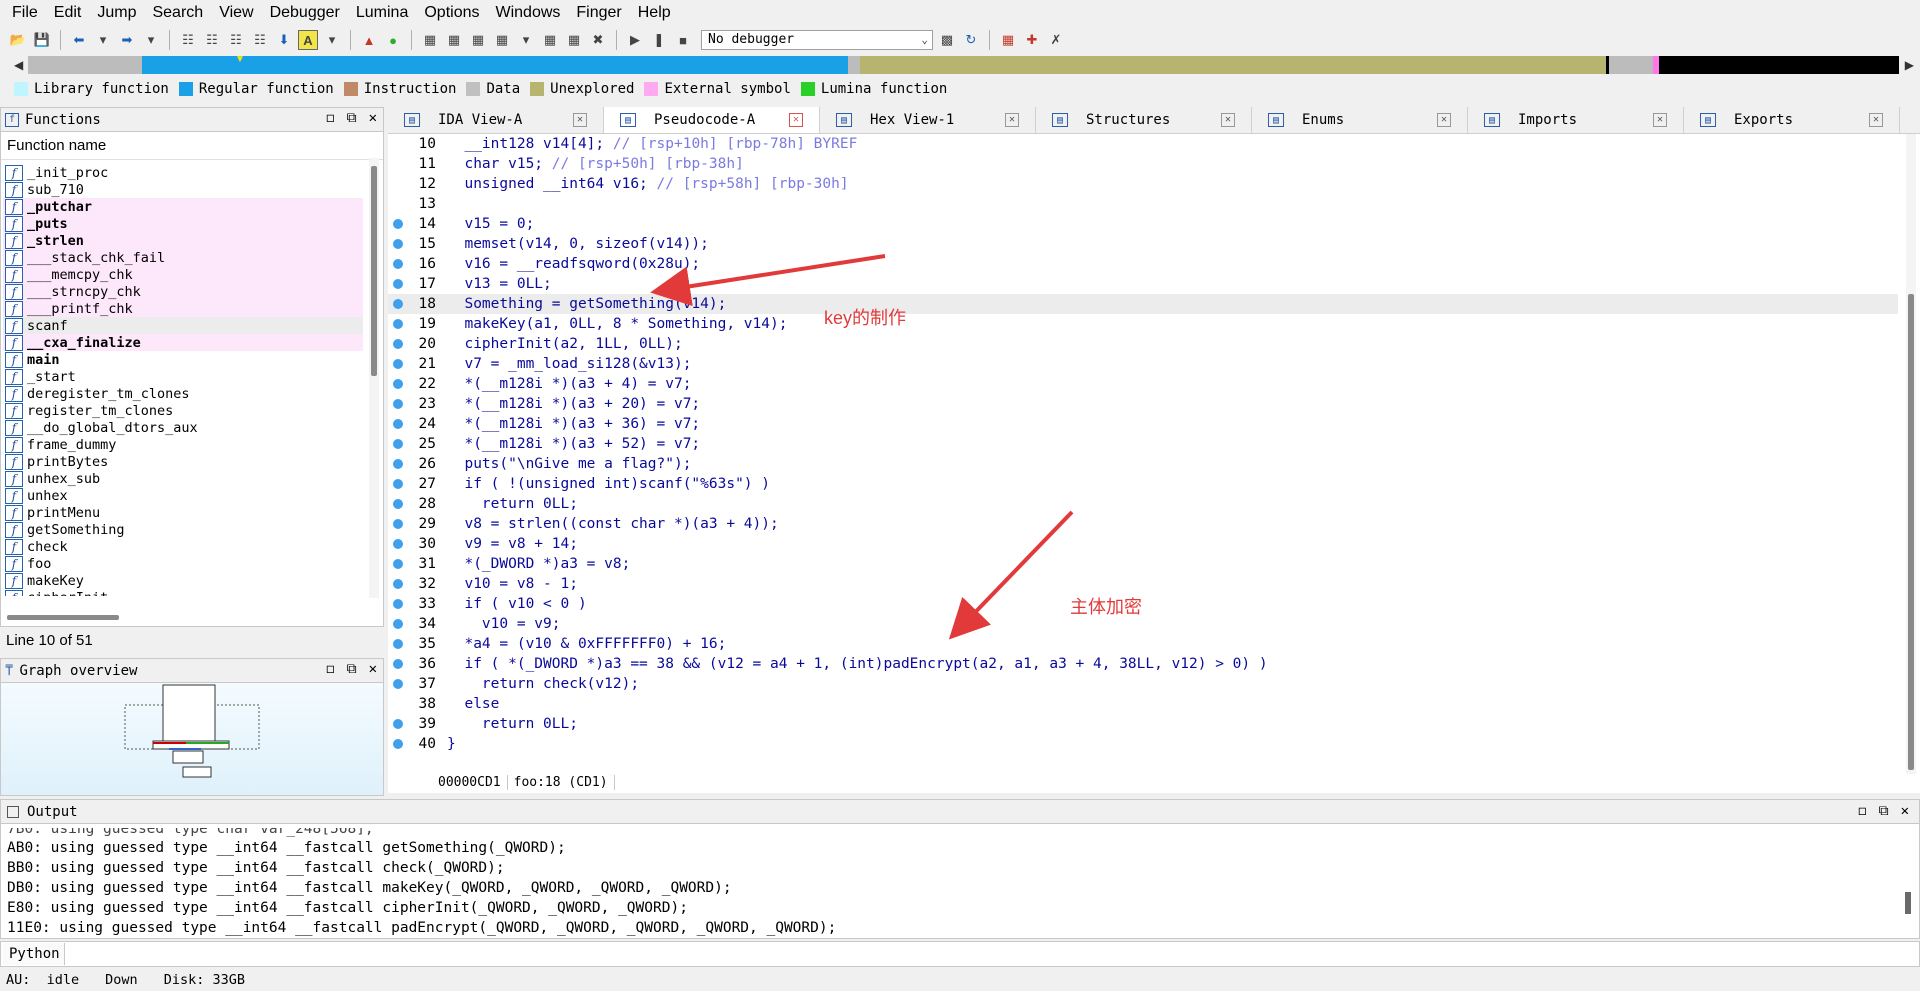 The height and width of the screenshot is (991, 1920). What do you see at coordinates (1143, 504) in the screenshot?
I see `code-line: 28 return 0LL;` at bounding box center [1143, 504].